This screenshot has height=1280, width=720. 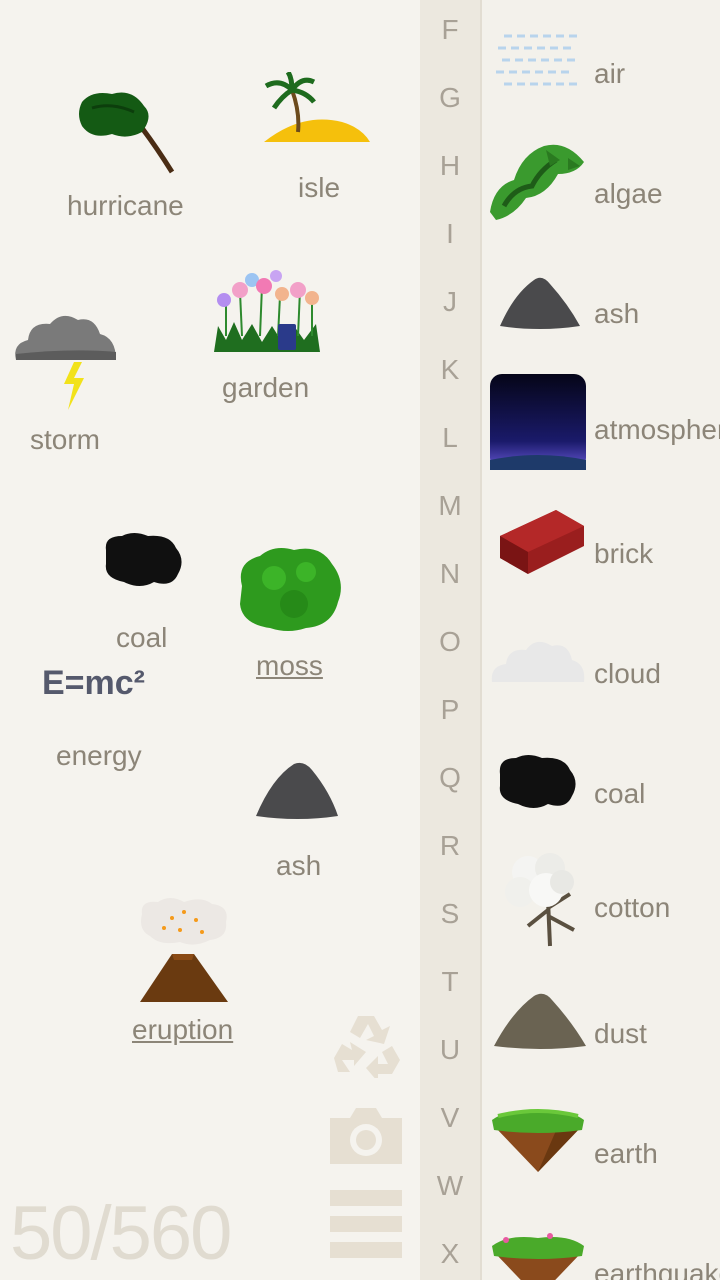 What do you see at coordinates (450, 846) in the screenshot?
I see `letter-r: R` at bounding box center [450, 846].